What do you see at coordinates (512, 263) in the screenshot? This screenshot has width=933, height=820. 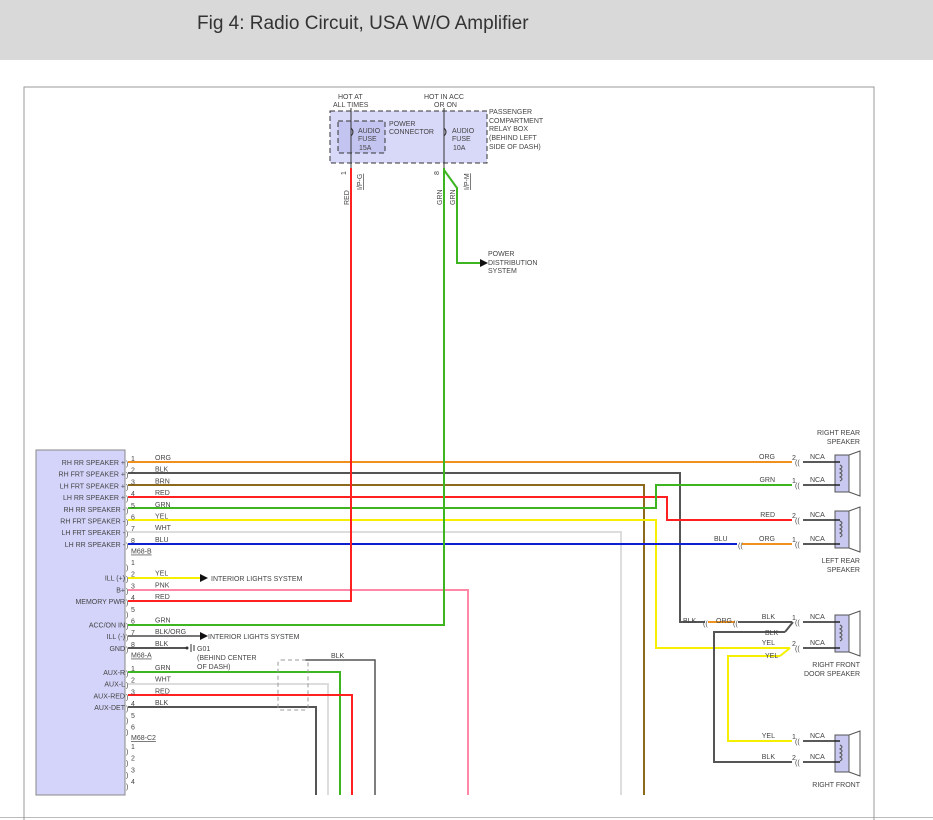 I see `power-distribution-label: DISTRIBUTION` at bounding box center [512, 263].